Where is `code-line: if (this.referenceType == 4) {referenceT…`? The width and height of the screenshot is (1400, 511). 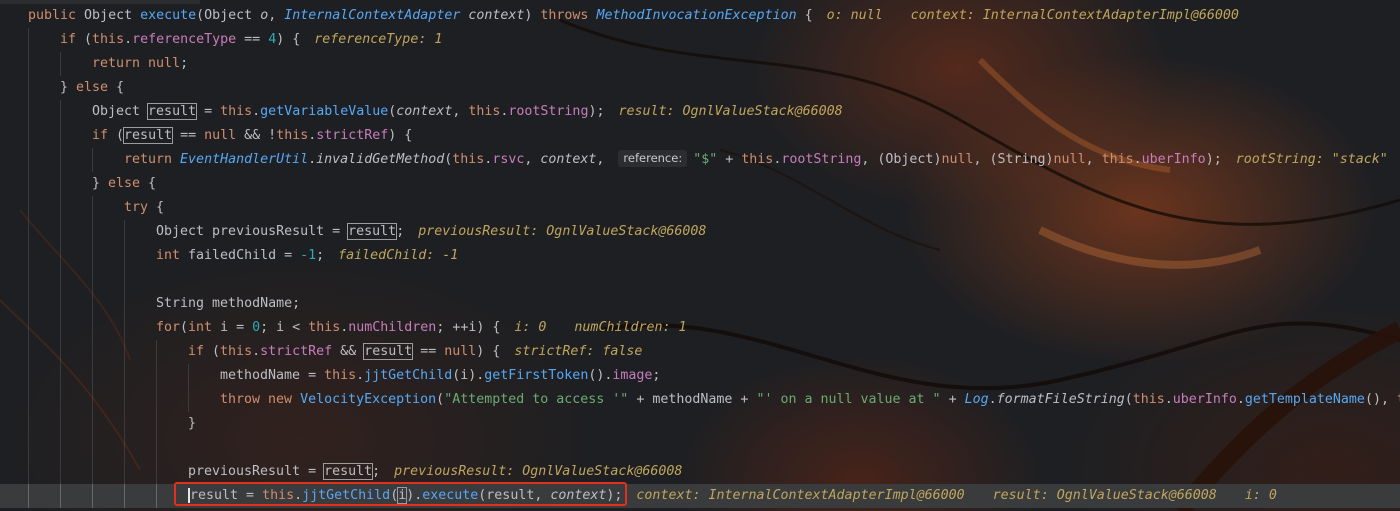 code-line: if (this.referenceType == 4) {referenceT… is located at coordinates (700, 40).